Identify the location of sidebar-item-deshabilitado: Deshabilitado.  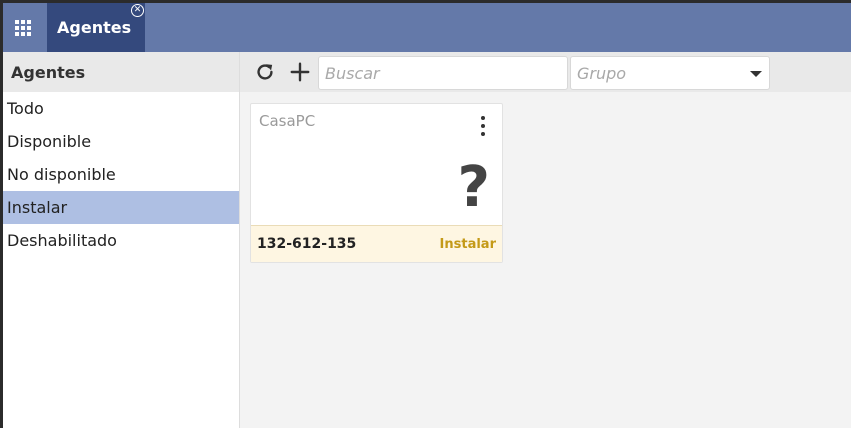
(121, 240).